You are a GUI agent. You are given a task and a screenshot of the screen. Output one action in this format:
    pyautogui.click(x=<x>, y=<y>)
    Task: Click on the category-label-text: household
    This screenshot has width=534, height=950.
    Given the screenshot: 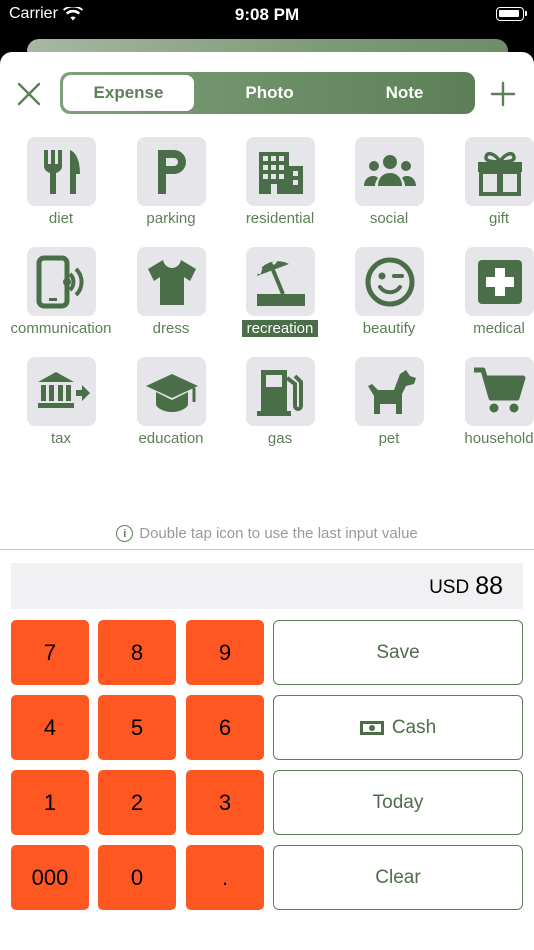 What is the action you would take?
    pyautogui.click(x=499, y=438)
    